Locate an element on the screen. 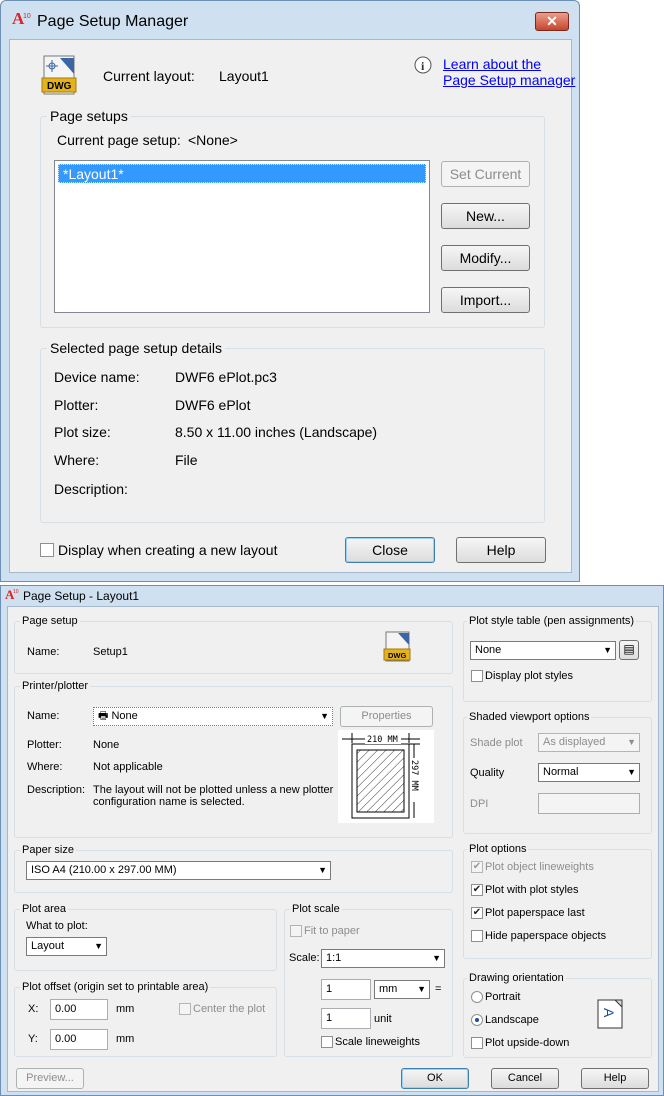 Image resolution: width=664 pixels, height=1096 pixels. setup-name-label: Name: is located at coordinates (43, 652).